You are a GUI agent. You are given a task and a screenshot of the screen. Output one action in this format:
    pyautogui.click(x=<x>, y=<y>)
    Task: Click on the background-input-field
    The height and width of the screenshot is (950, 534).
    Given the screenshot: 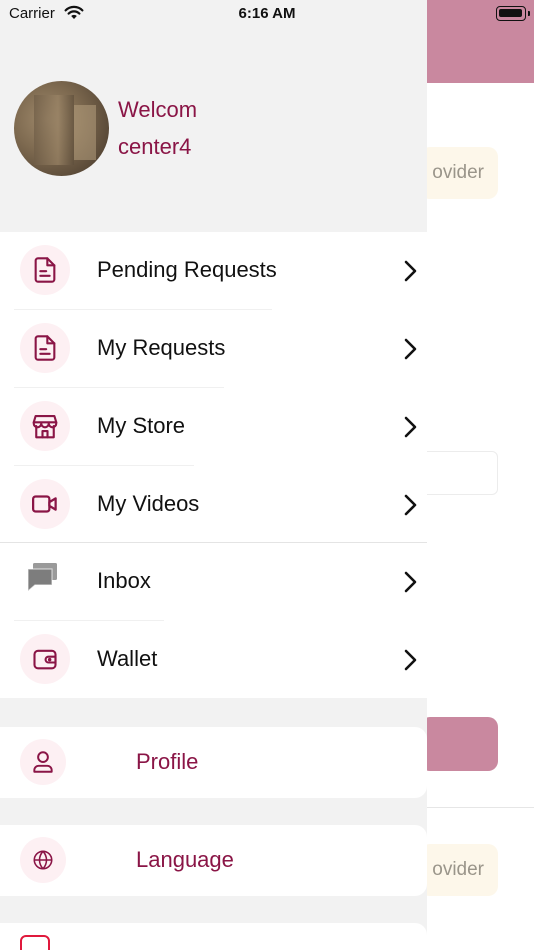 What is the action you would take?
    pyautogui.click(x=459, y=473)
    